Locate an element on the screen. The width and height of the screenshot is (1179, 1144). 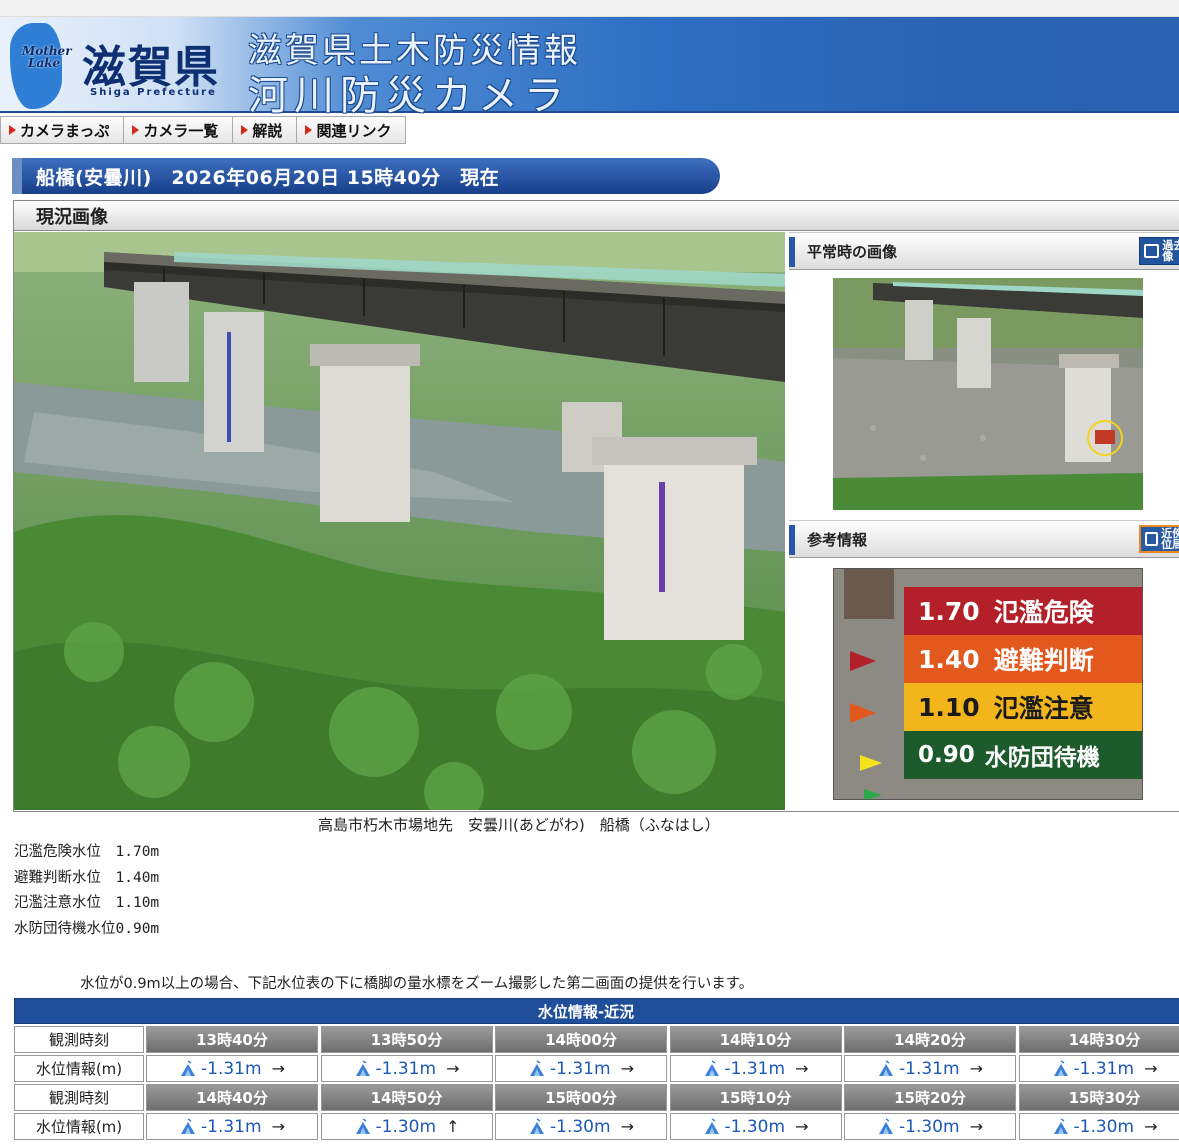
level-caution: 氾濫注意水位 1.10m is located at coordinates (87, 903).